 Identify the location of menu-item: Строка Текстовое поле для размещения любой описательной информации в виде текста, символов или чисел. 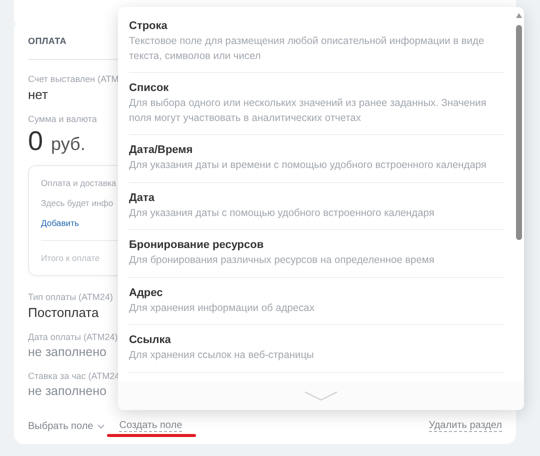
(316, 46).